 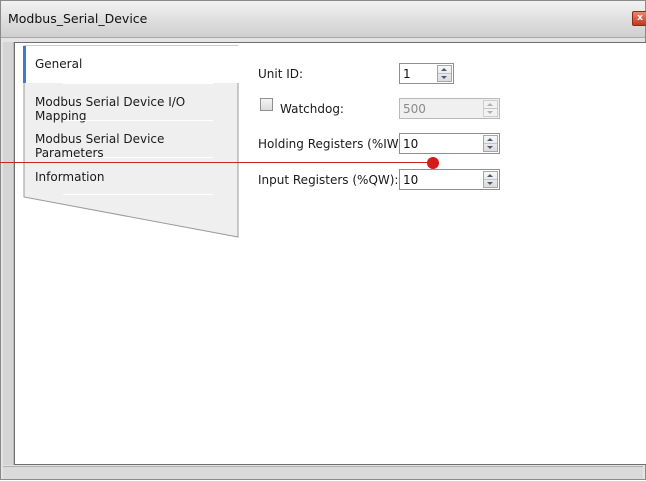 What do you see at coordinates (216, 162) in the screenshot?
I see `annotation-leader-line` at bounding box center [216, 162].